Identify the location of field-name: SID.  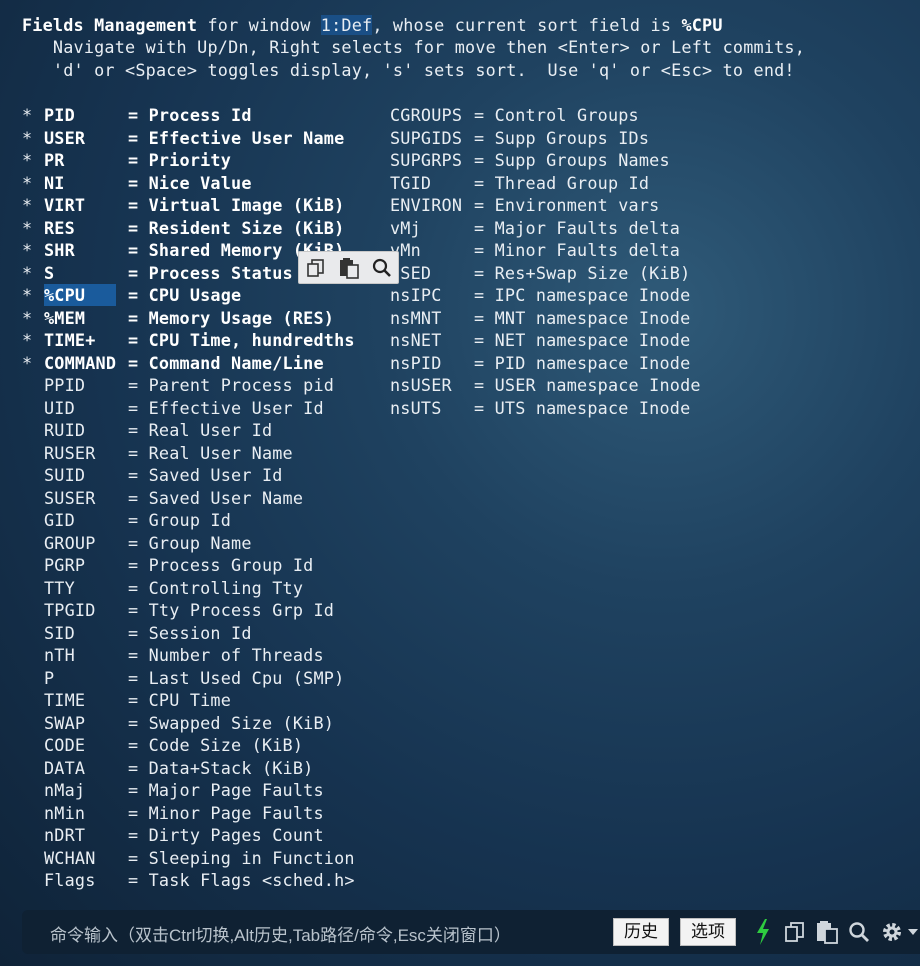
(86, 633).